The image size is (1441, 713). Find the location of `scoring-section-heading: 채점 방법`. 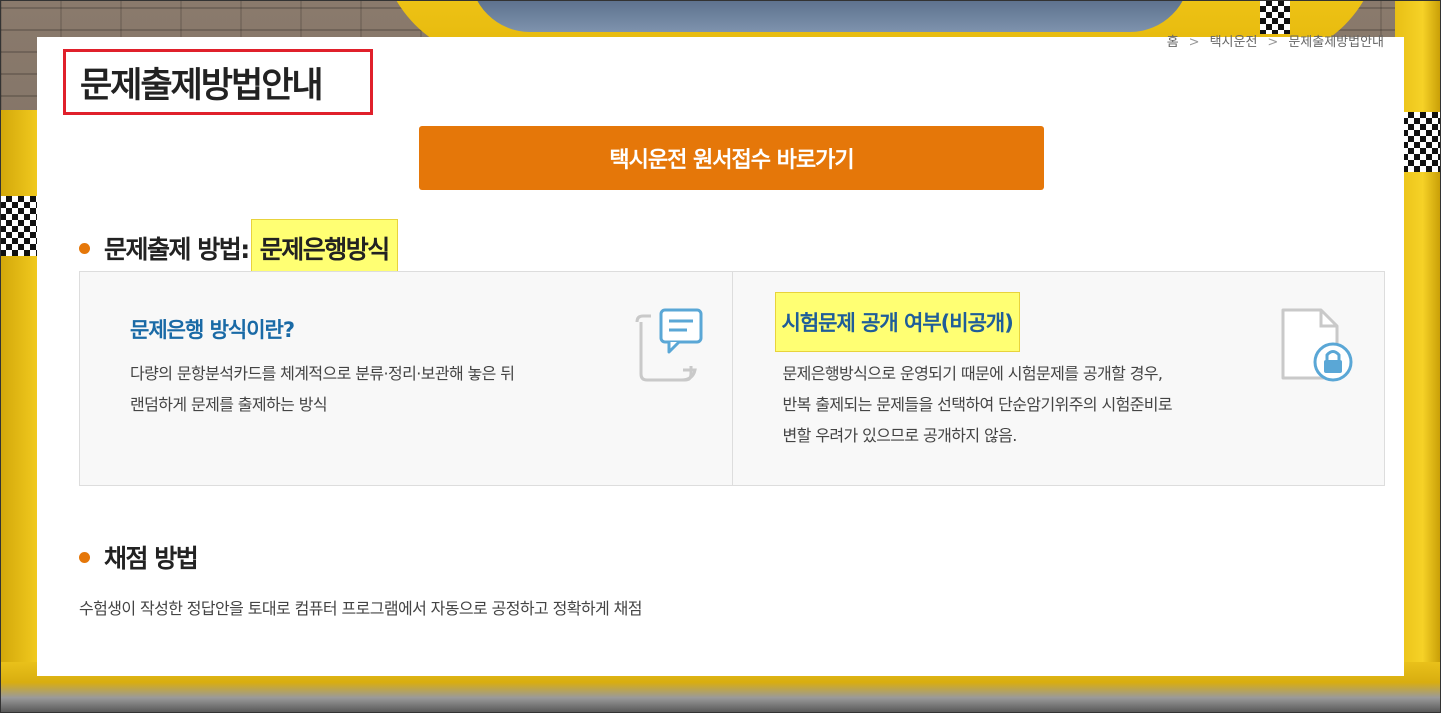

scoring-section-heading: 채점 방법 is located at coordinates (139, 557).